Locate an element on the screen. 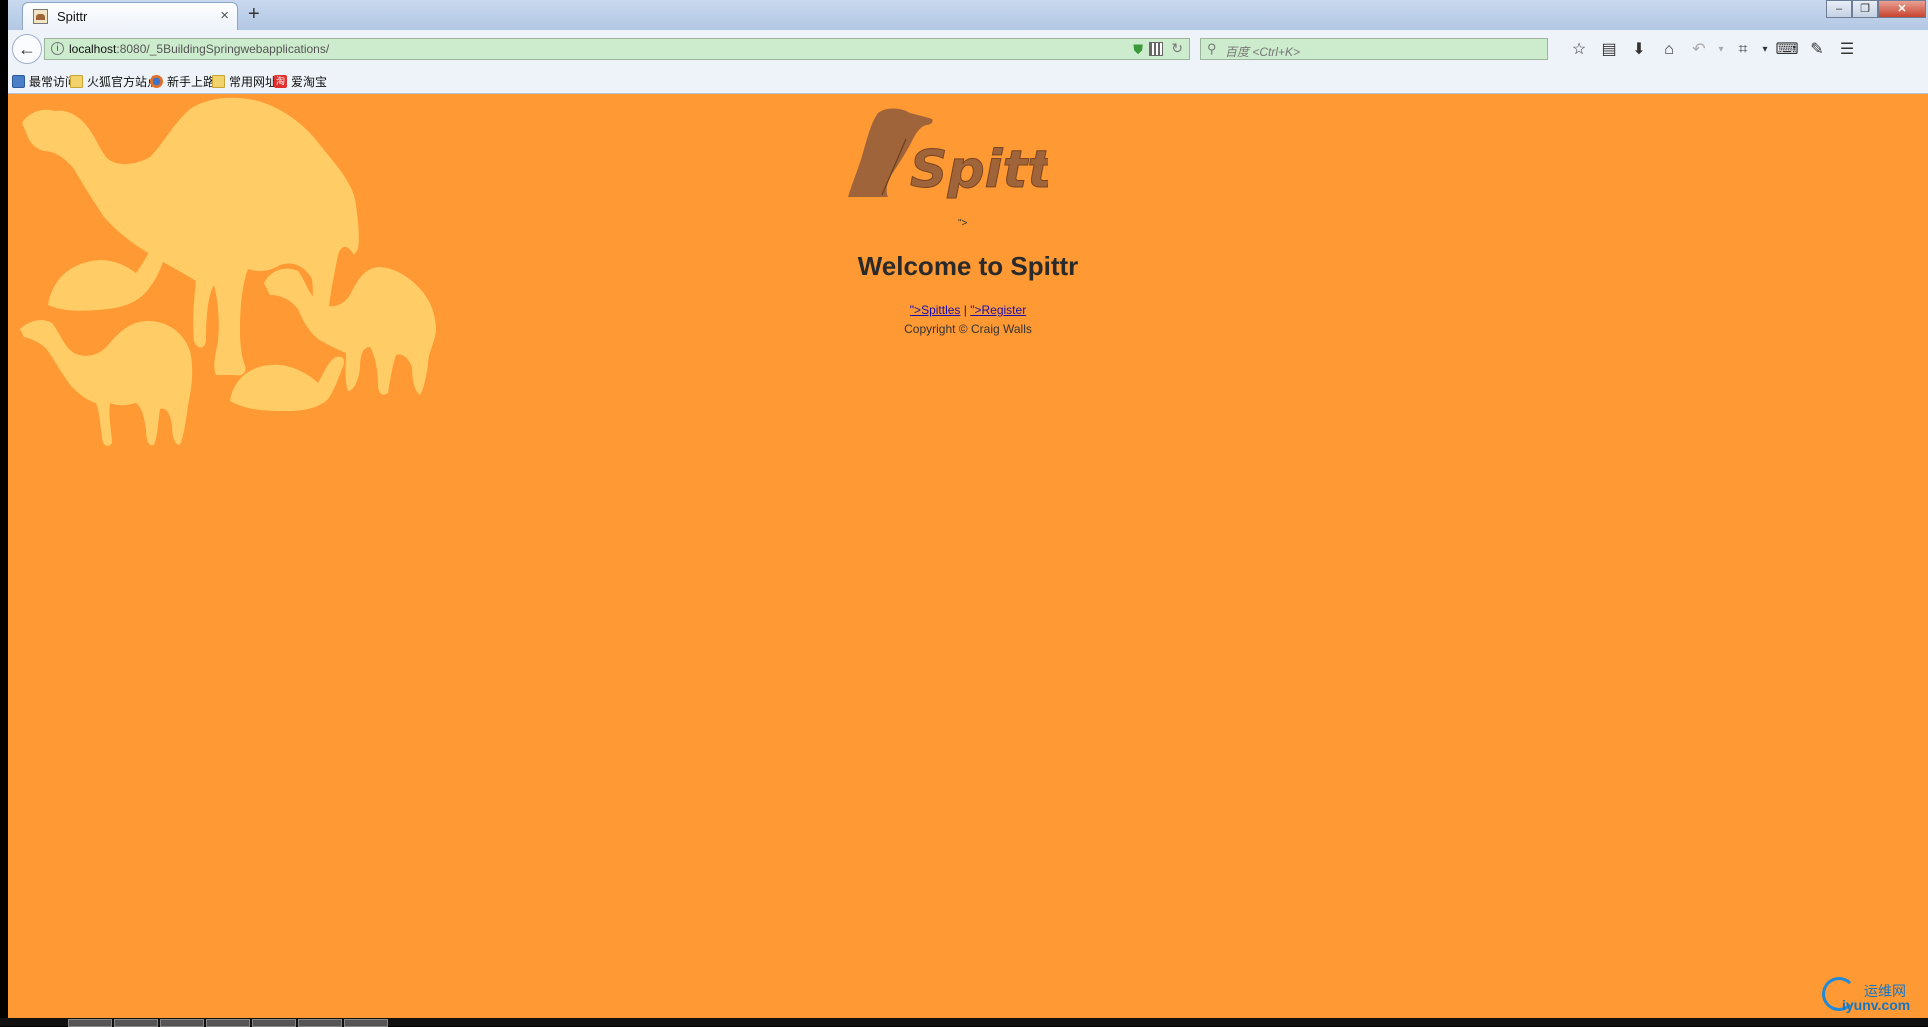 This screenshot has height=1027, width=1928. bookmark-common-sites: 常用网址 is located at coordinates (244, 81).